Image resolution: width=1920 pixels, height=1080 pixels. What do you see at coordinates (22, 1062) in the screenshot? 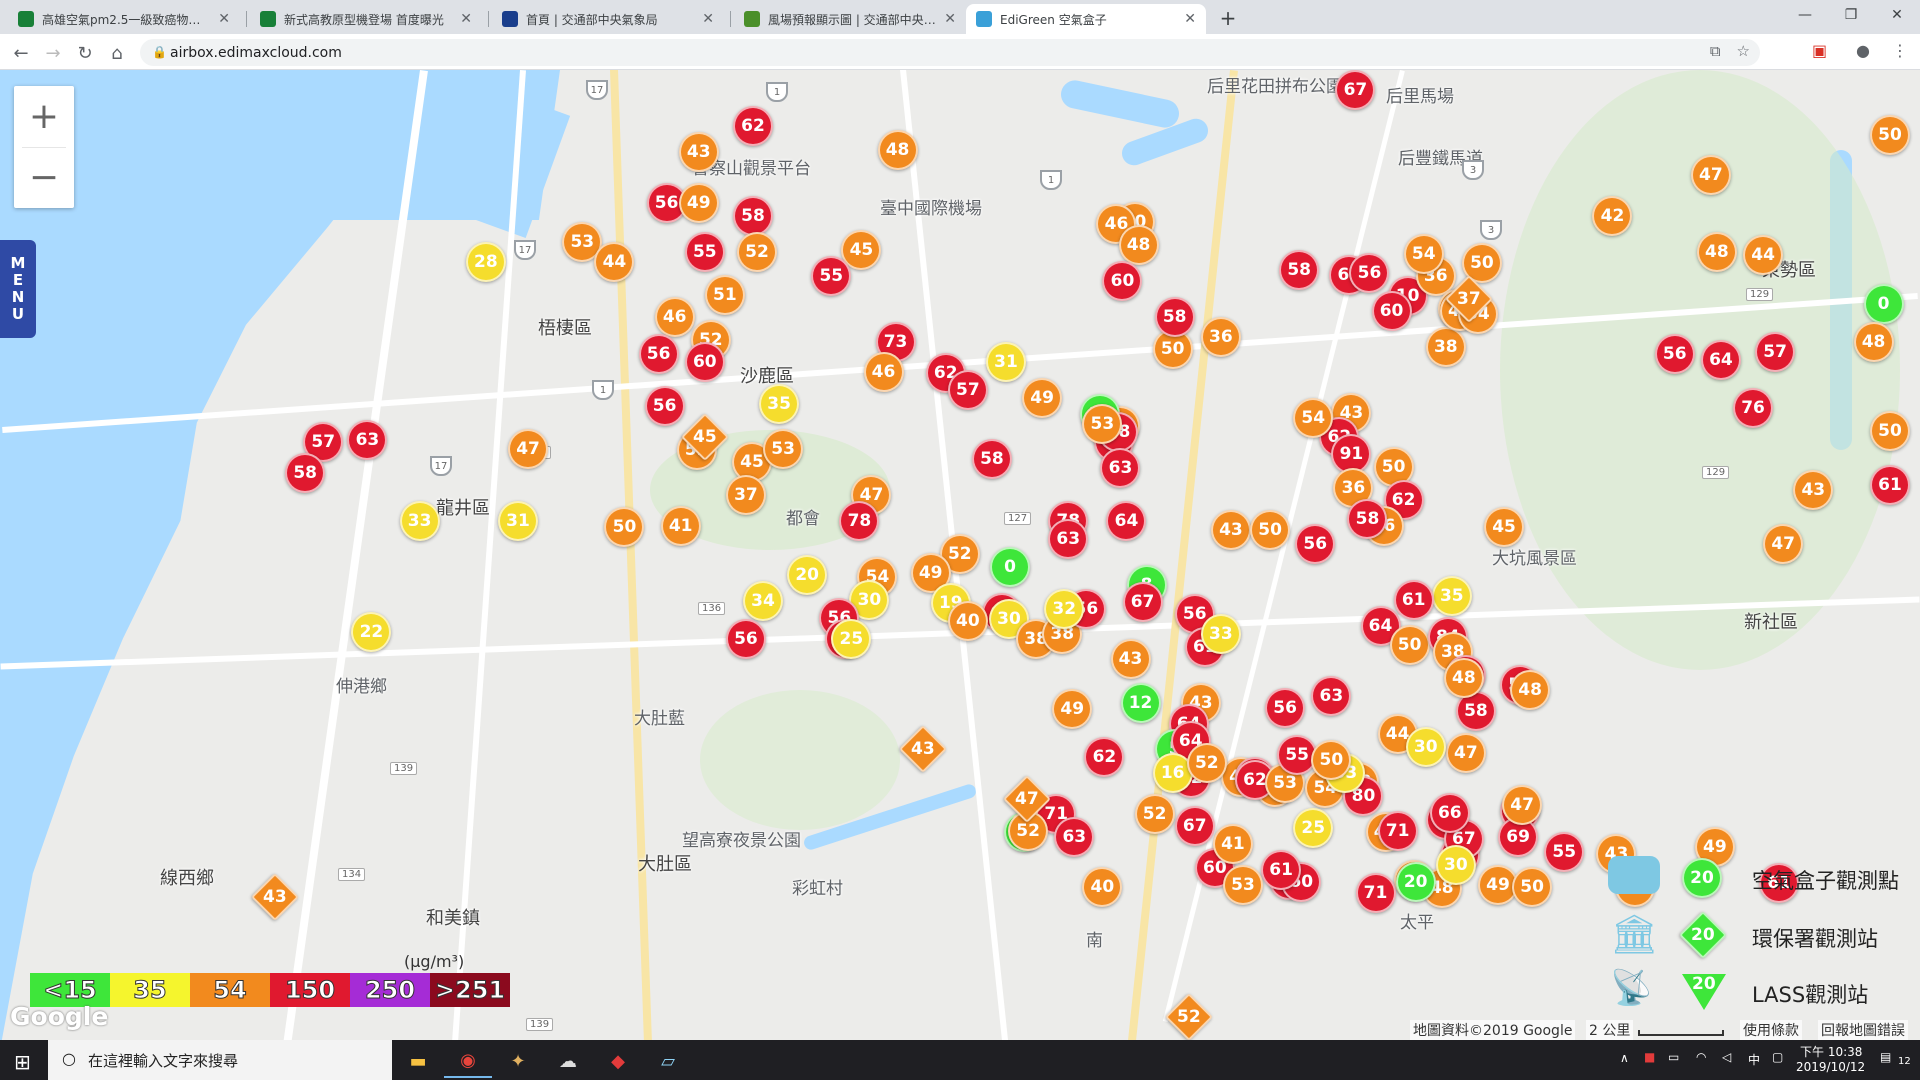
I see `windows-start-icon: ⊞` at bounding box center [22, 1062].